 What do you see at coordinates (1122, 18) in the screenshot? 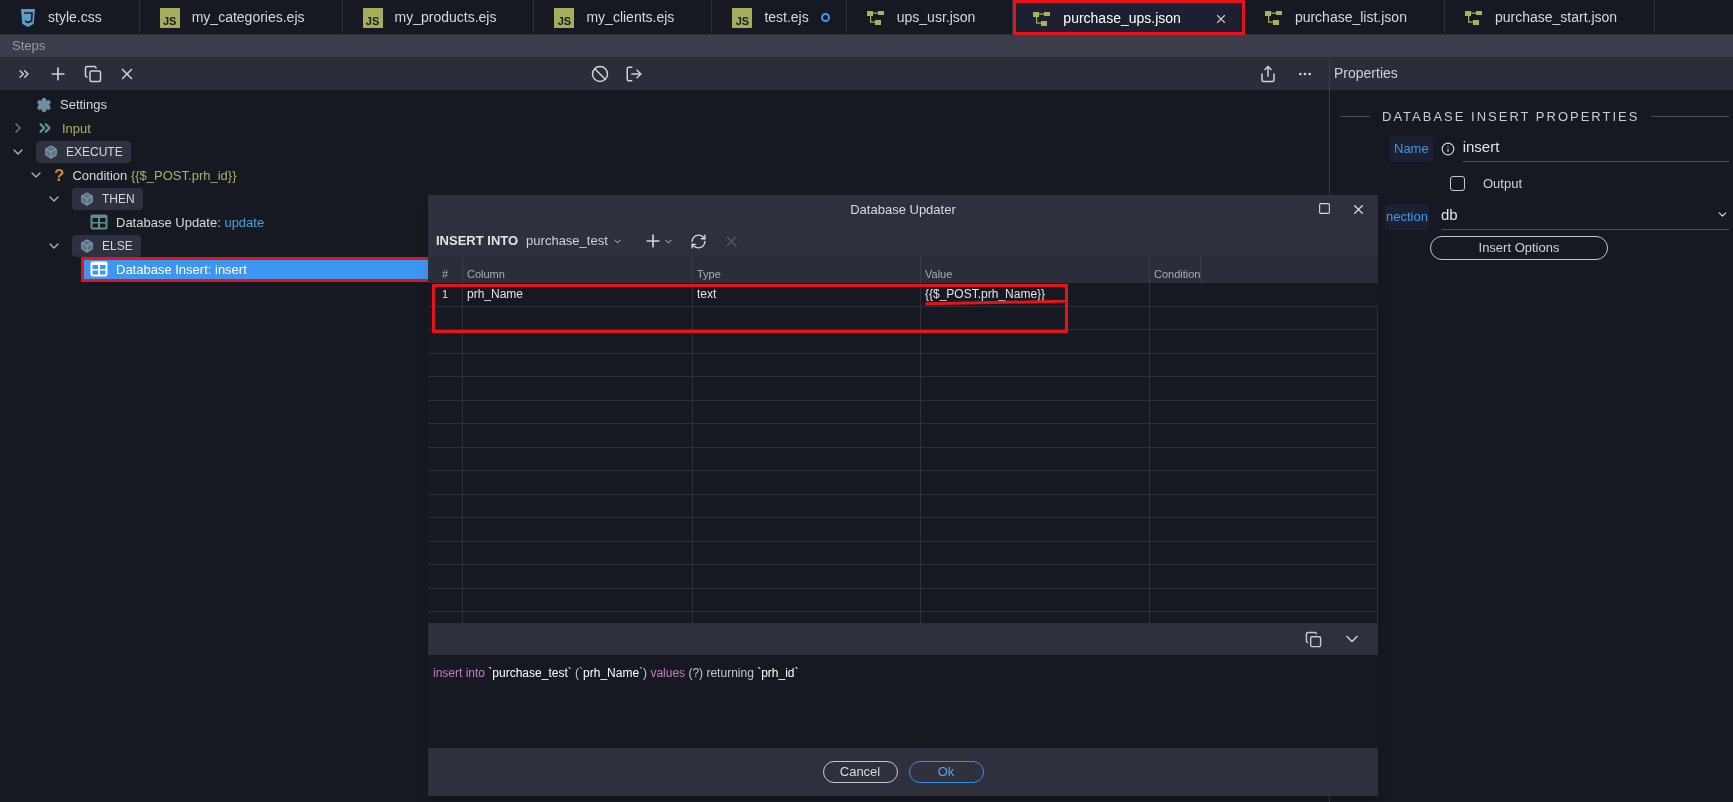
I see `tab-label: purchase_ups.json` at bounding box center [1122, 18].